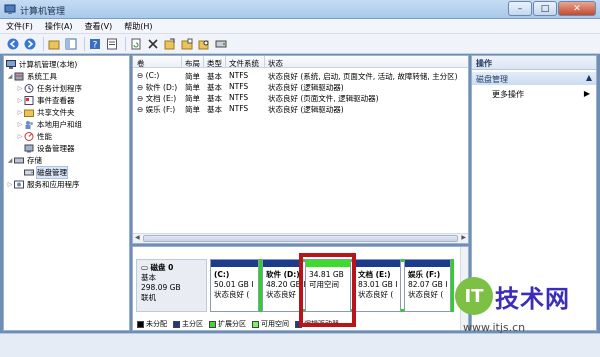 The image size is (600, 357). What do you see at coordinates (187, 44) in the screenshot?
I see `new-folder-icon` at bounding box center [187, 44].